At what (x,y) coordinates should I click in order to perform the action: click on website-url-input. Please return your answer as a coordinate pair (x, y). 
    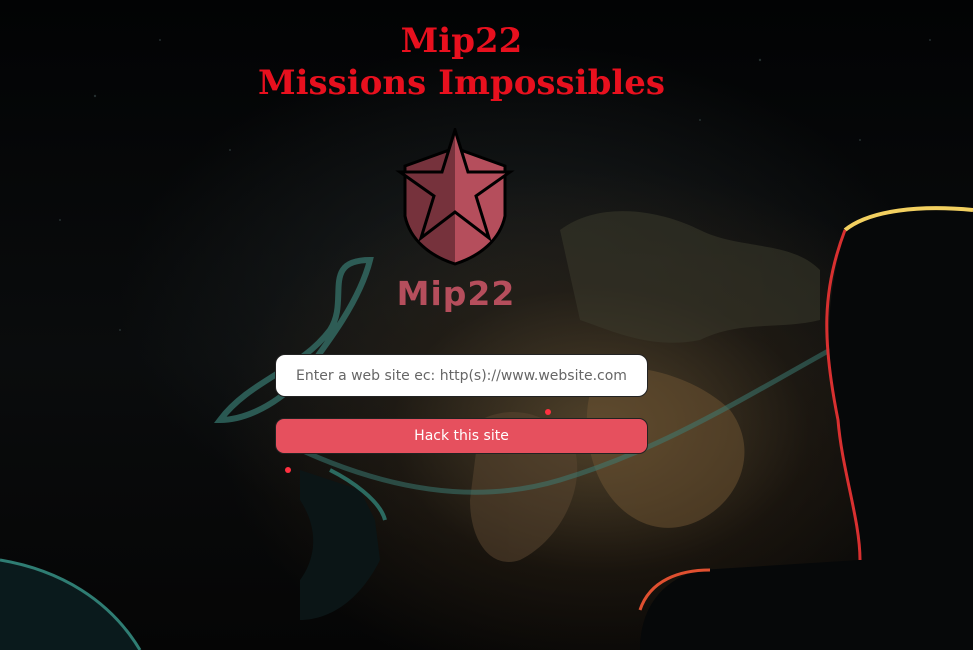
    Looking at the image, I should click on (461, 375).